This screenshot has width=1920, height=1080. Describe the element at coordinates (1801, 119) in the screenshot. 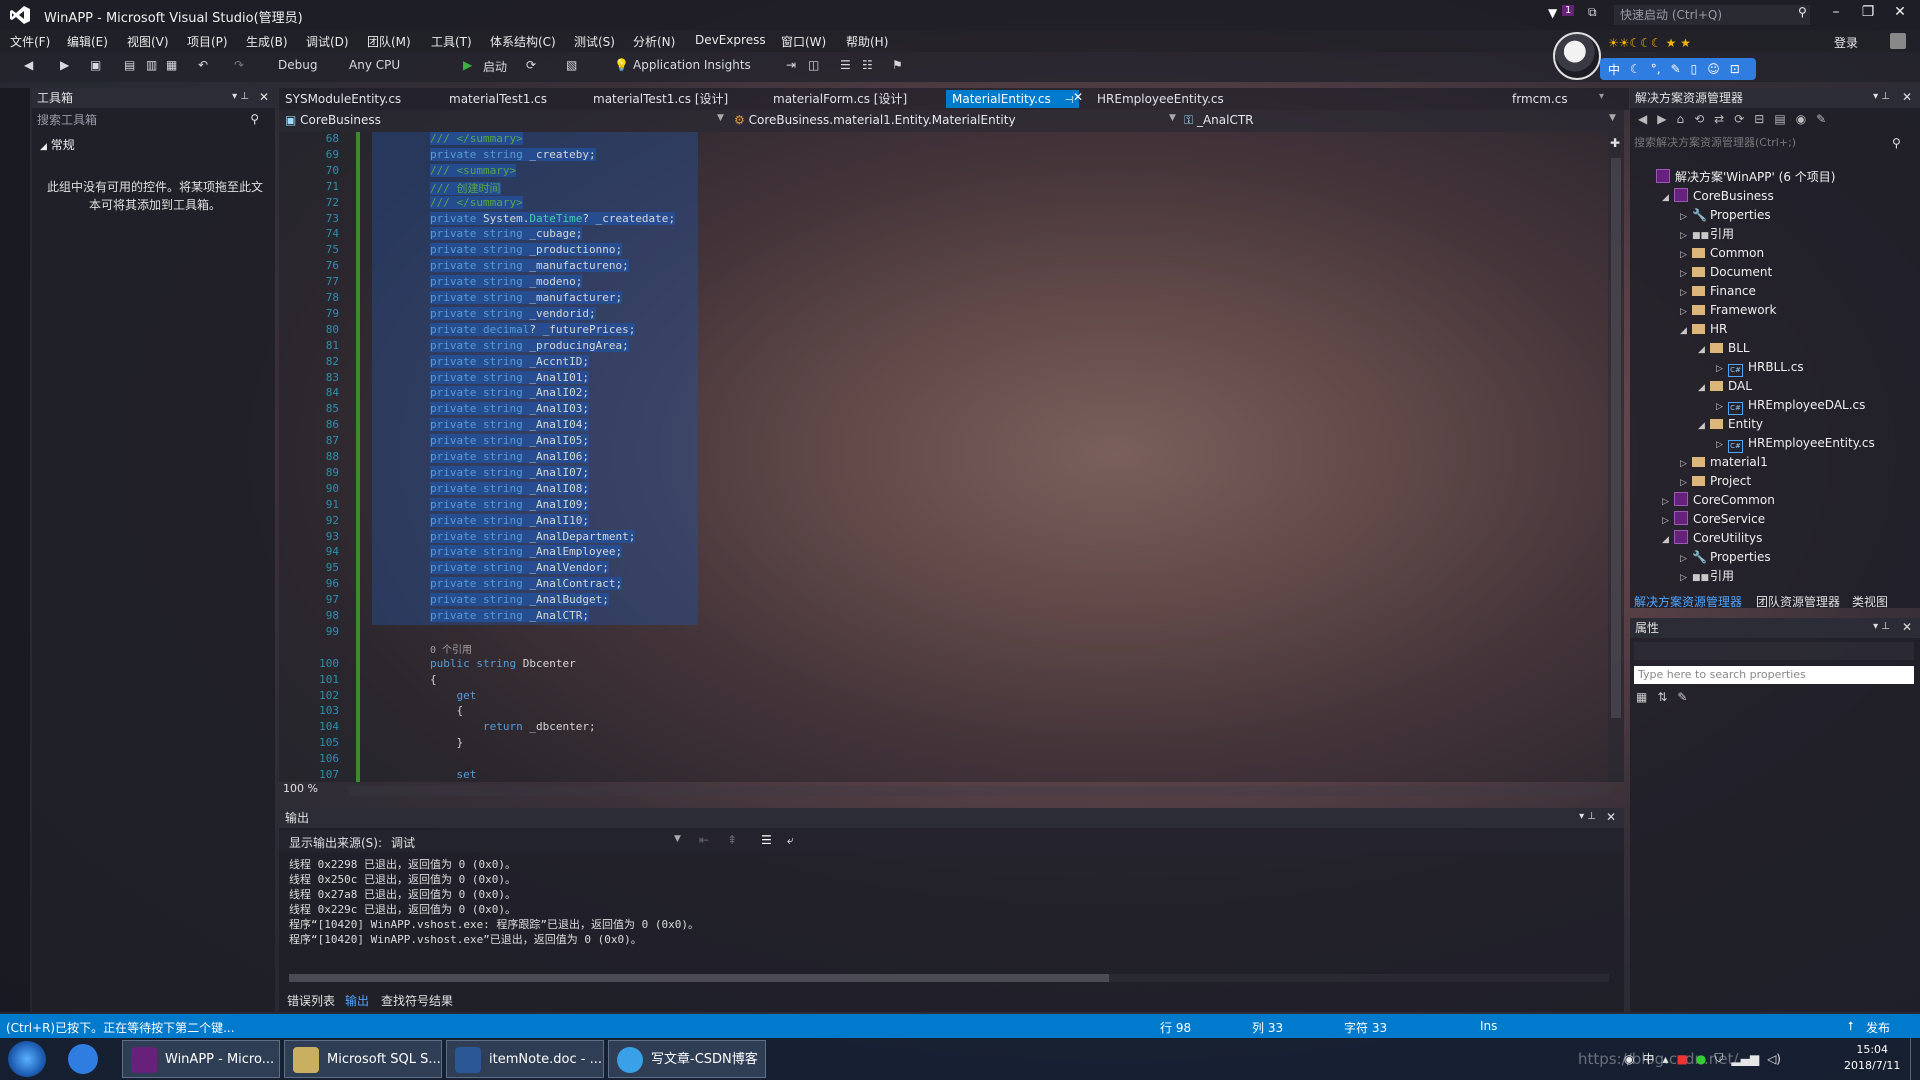

I see `preview-icon: ◉` at that location.